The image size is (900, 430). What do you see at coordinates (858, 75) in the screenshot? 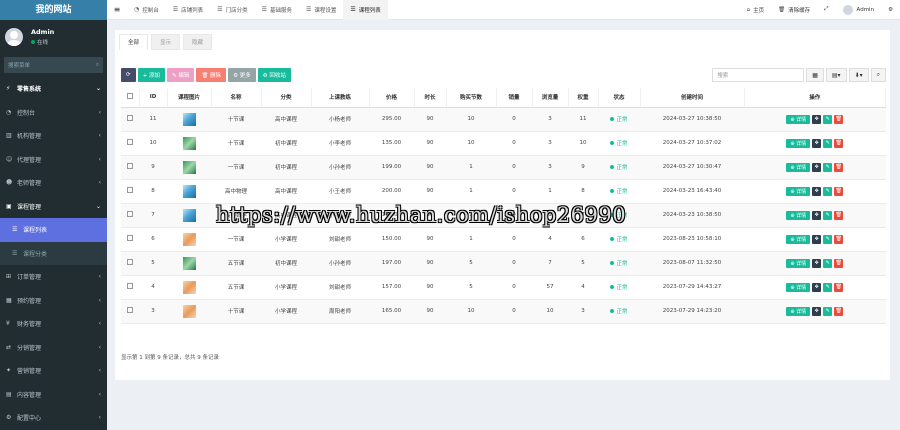
I see `export-icon: ⬇▾` at bounding box center [858, 75].